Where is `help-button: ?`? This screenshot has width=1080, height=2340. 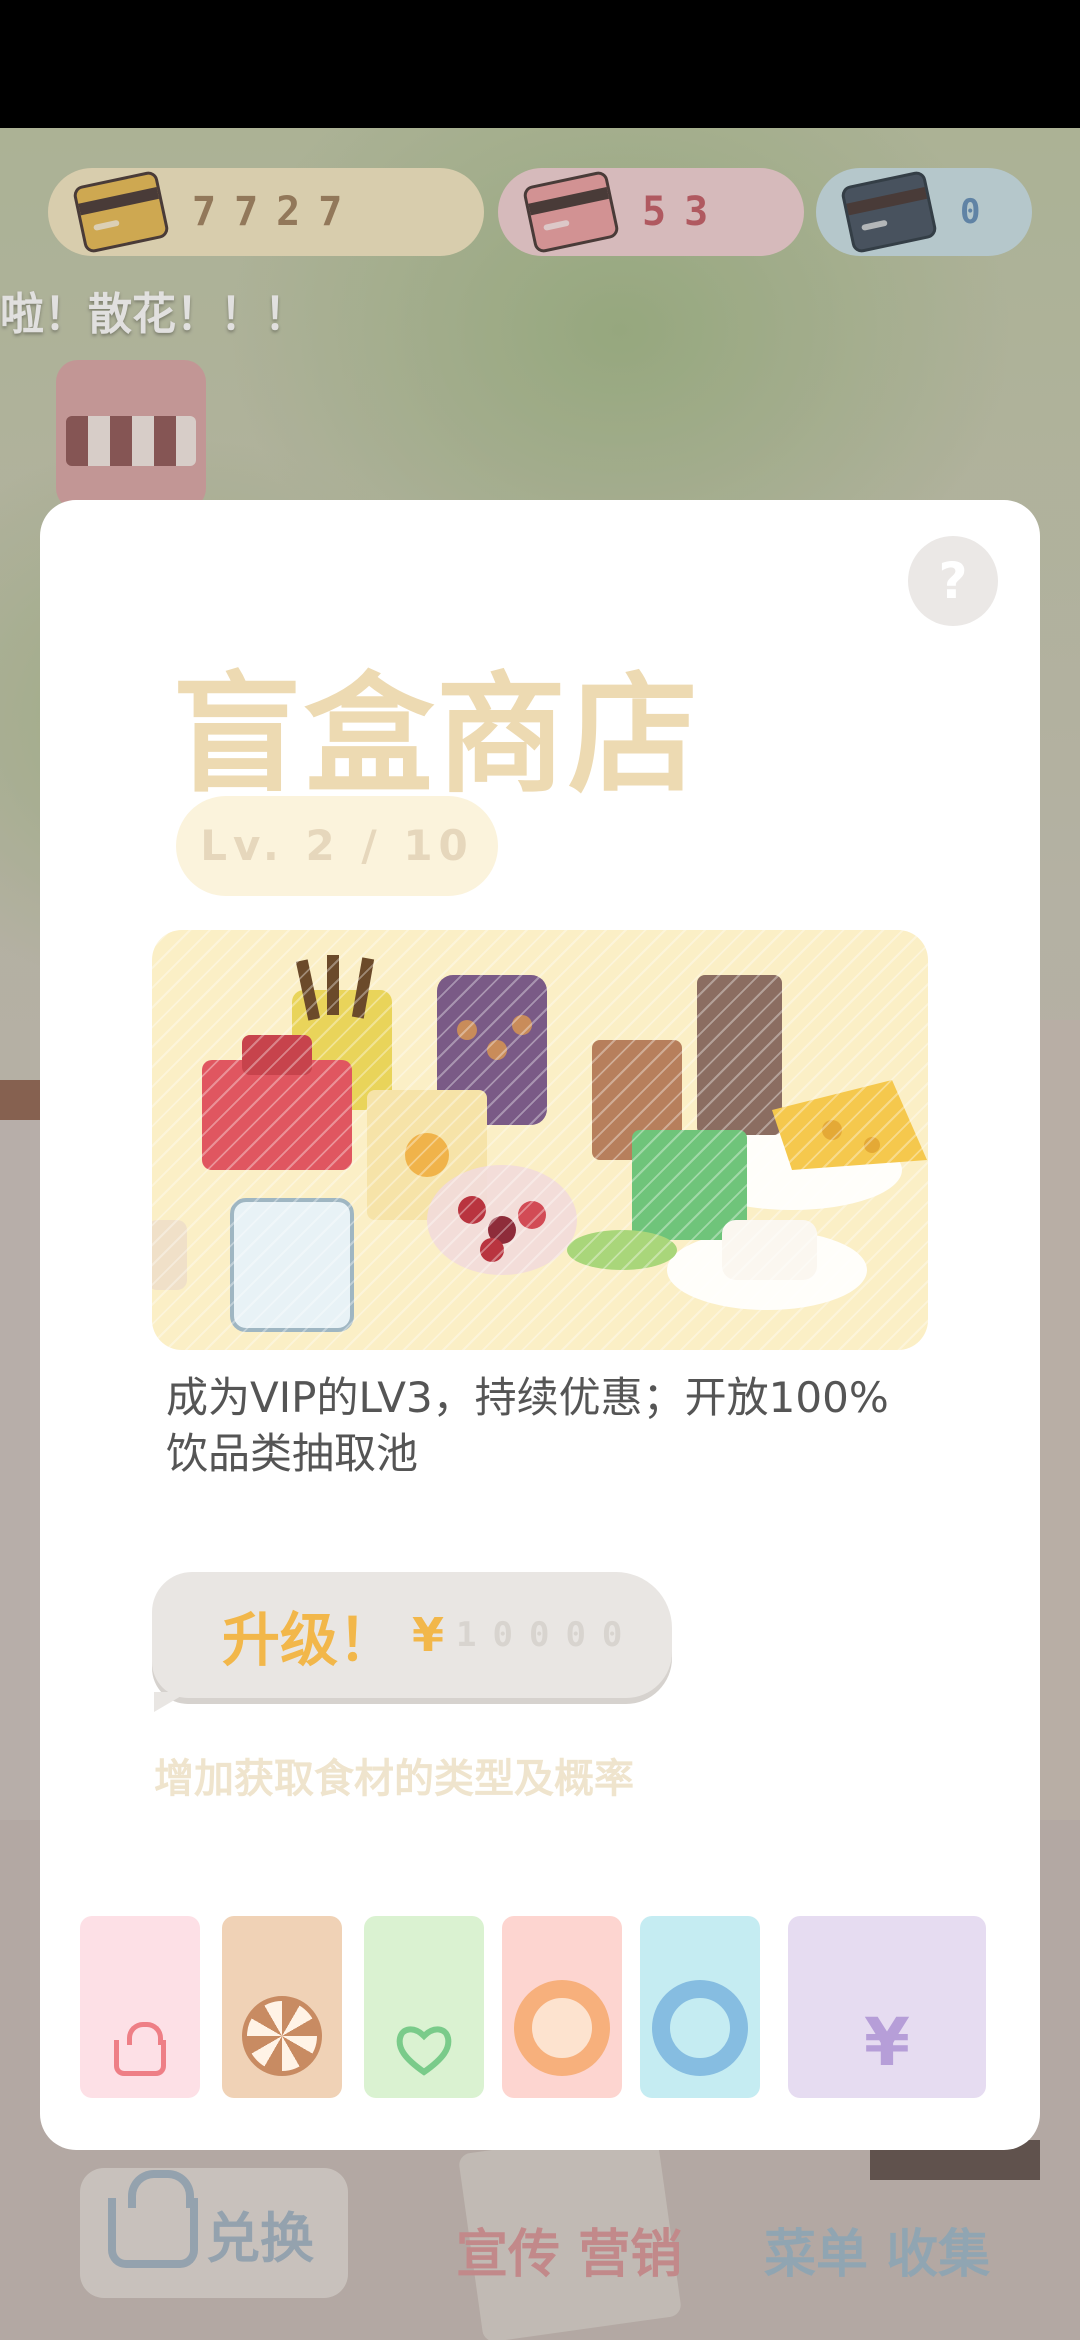
help-button: ? is located at coordinates (953, 581).